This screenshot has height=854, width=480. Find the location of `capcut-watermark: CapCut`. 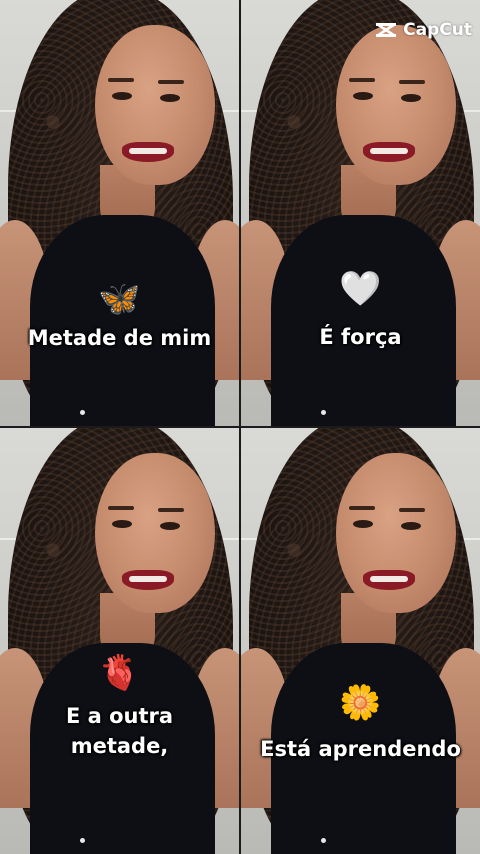

capcut-watermark: CapCut is located at coordinates (423, 30).